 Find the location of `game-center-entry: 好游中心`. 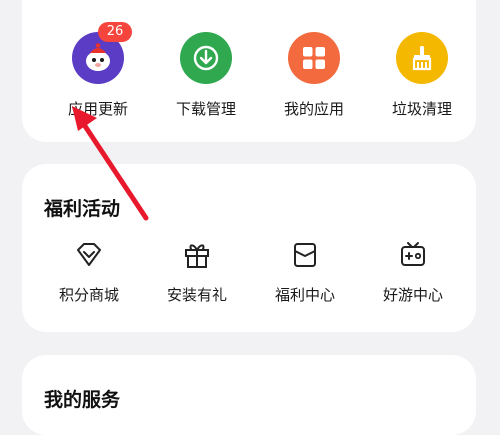

game-center-entry: 好游中心 is located at coordinates (413, 272).